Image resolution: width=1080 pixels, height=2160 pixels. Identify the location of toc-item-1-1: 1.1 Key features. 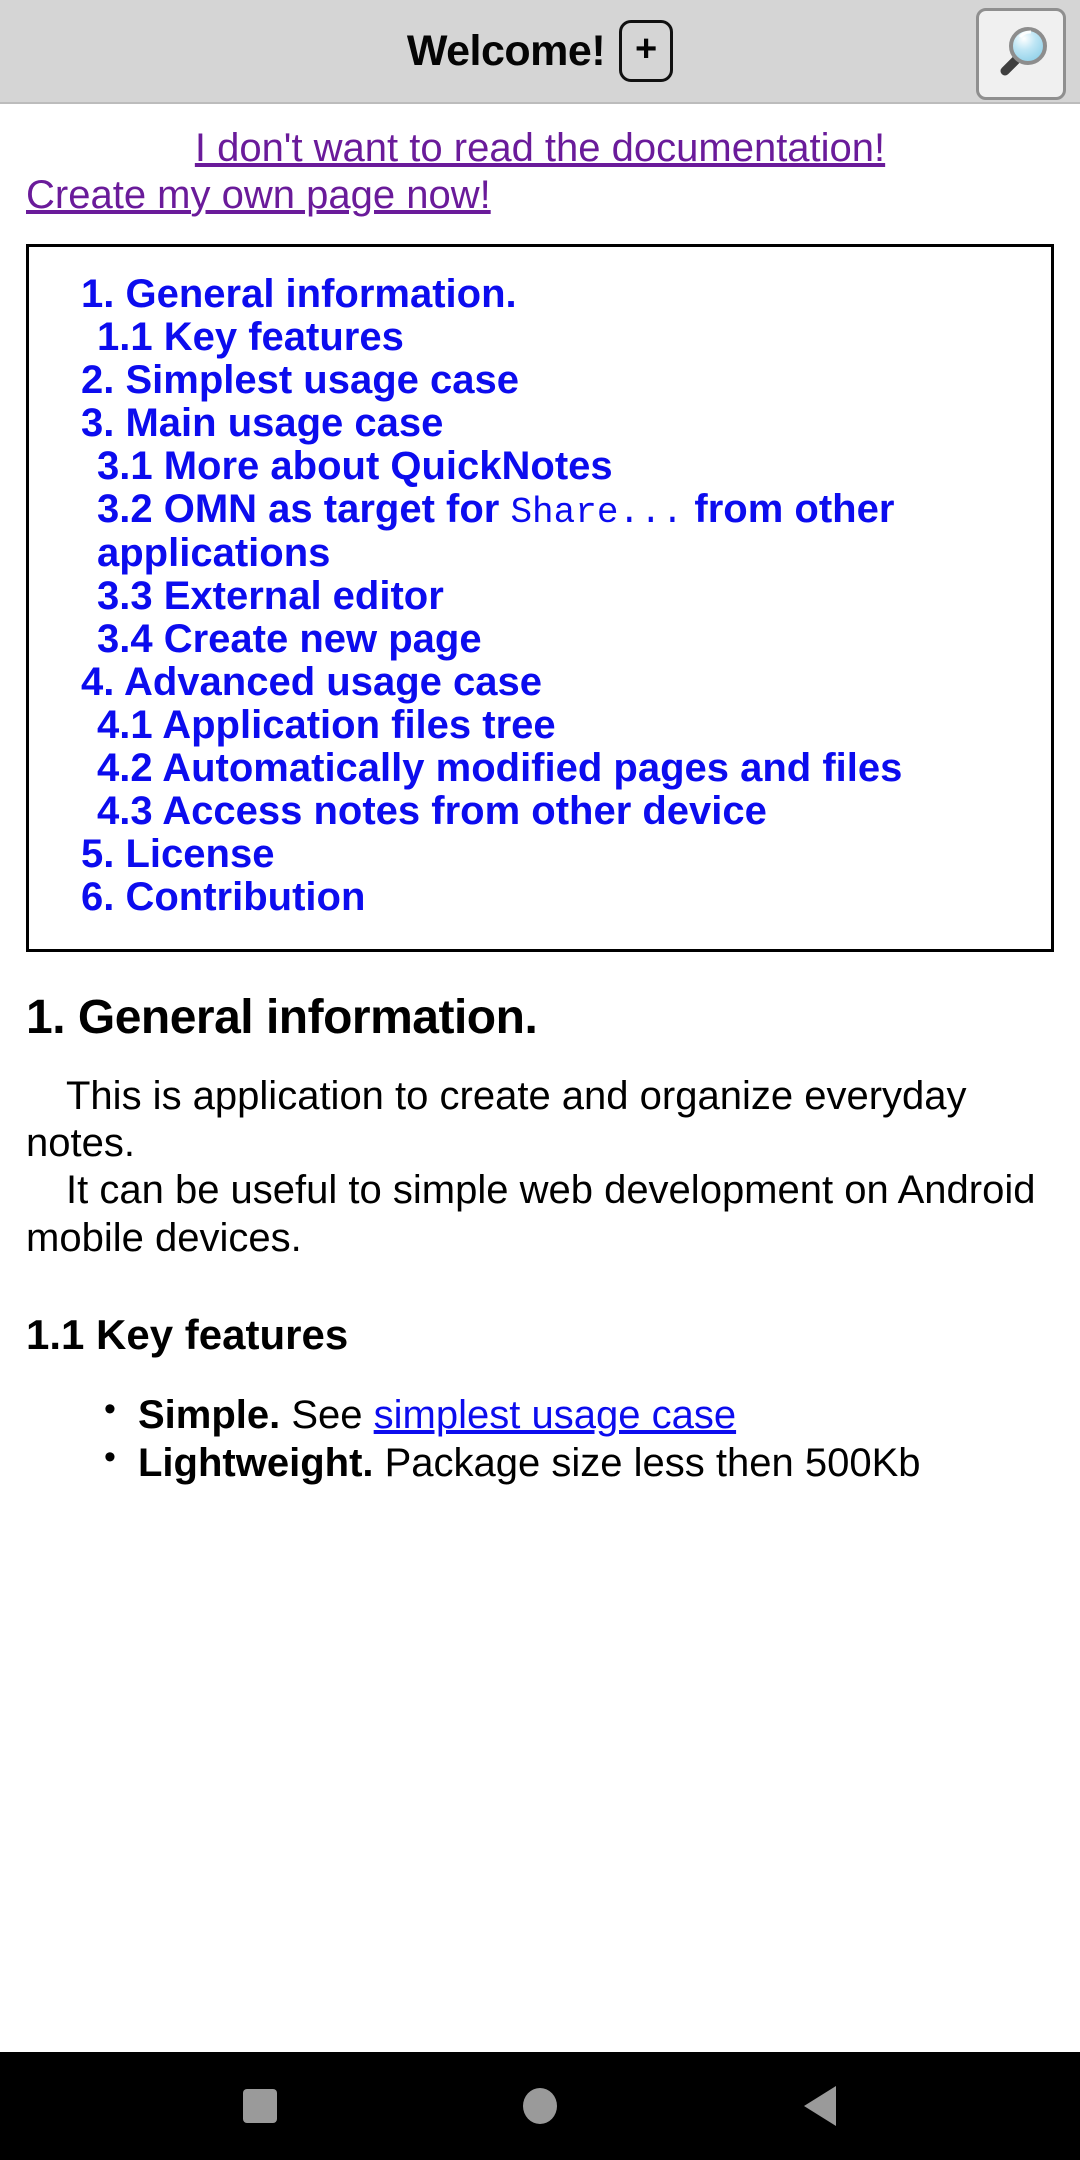
(565, 337).